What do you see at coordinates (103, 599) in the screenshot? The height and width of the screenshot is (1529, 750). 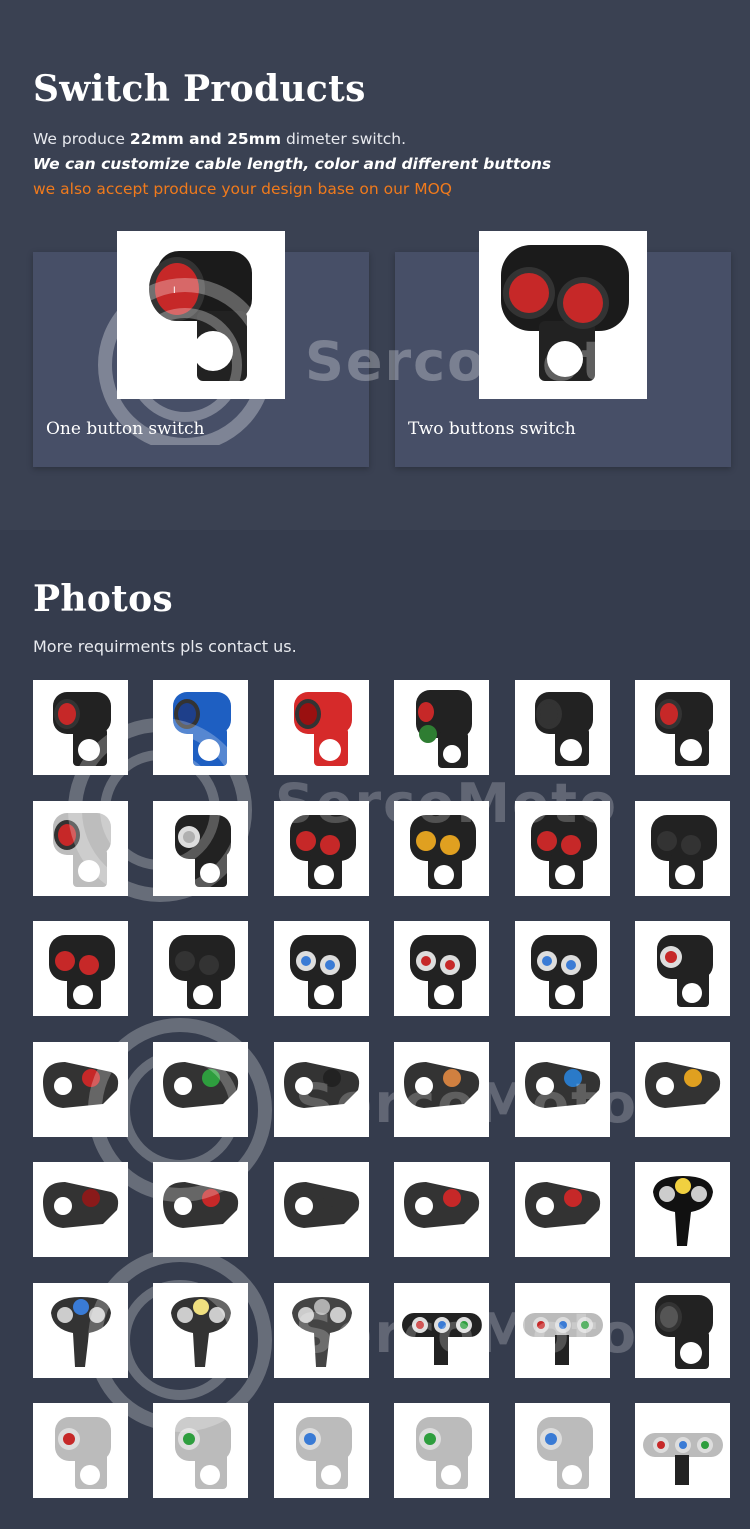 I see `photos-title: Photos` at bounding box center [103, 599].